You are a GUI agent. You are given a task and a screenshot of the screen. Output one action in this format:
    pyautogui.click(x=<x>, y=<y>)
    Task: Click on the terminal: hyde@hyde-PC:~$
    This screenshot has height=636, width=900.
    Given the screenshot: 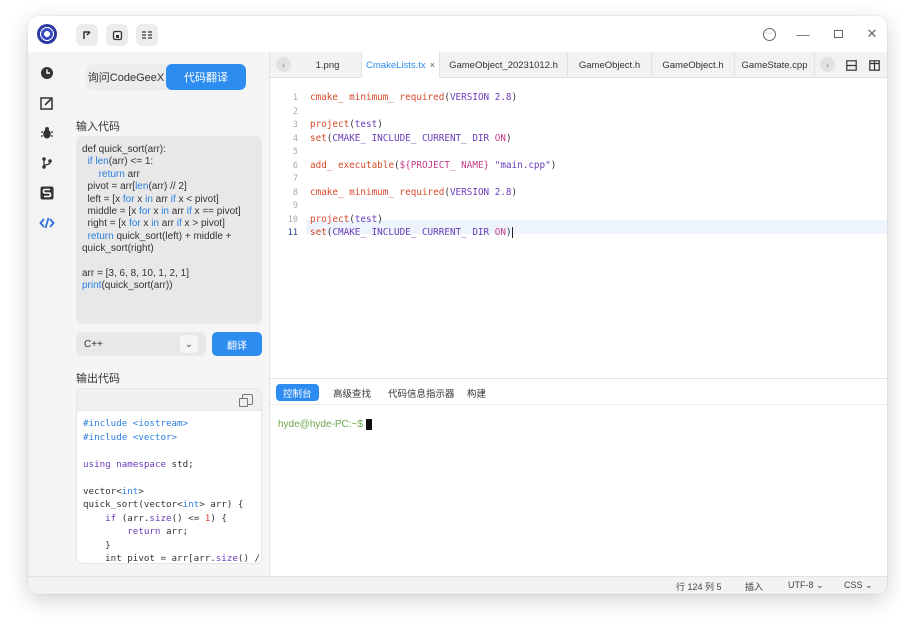 What is the action you would take?
    pyautogui.click(x=325, y=424)
    